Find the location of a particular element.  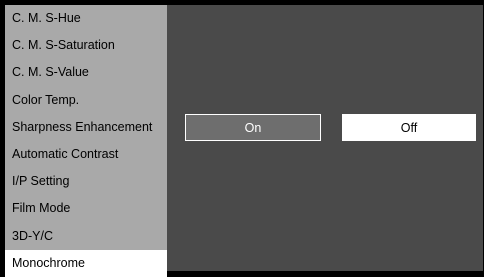

menu-item-cms-hue: C. M. S-Hue is located at coordinates (86, 18).